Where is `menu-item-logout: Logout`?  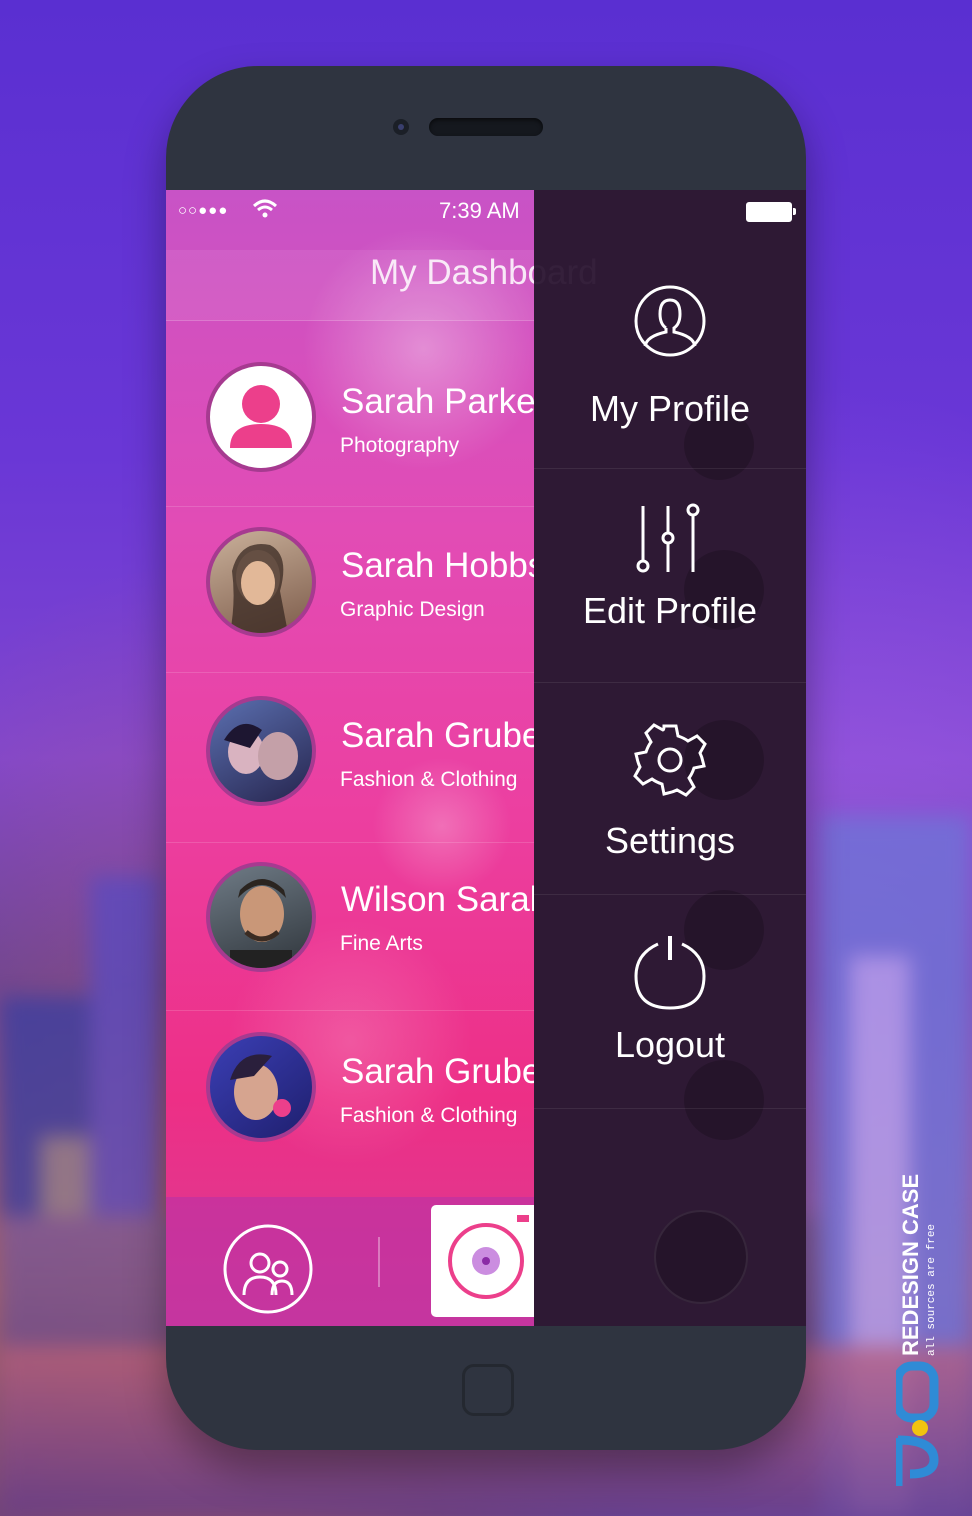 menu-item-logout: Logout is located at coordinates (670, 1001).